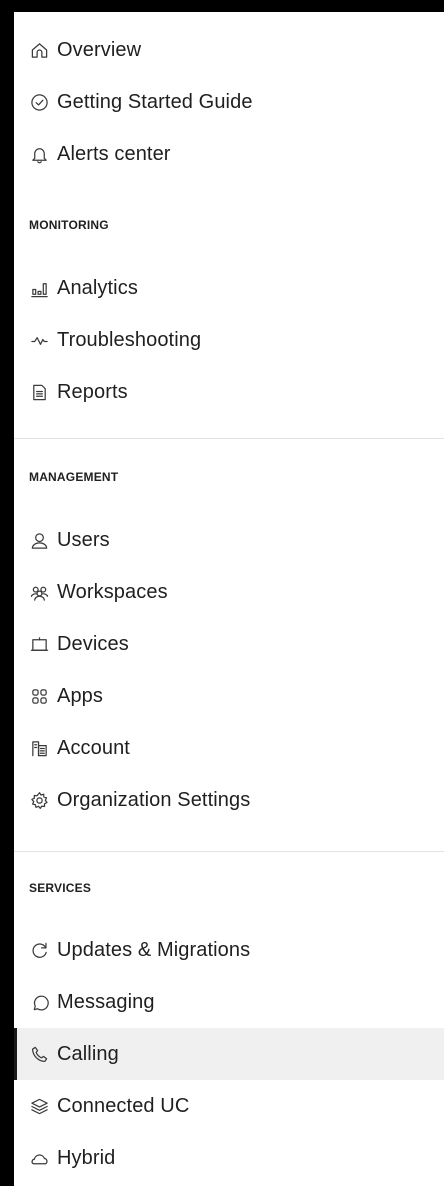 This screenshot has width=444, height=1186. What do you see at coordinates (229, 340) in the screenshot?
I see `sidebar-item-troubleshooting: Troubleshooting` at bounding box center [229, 340].